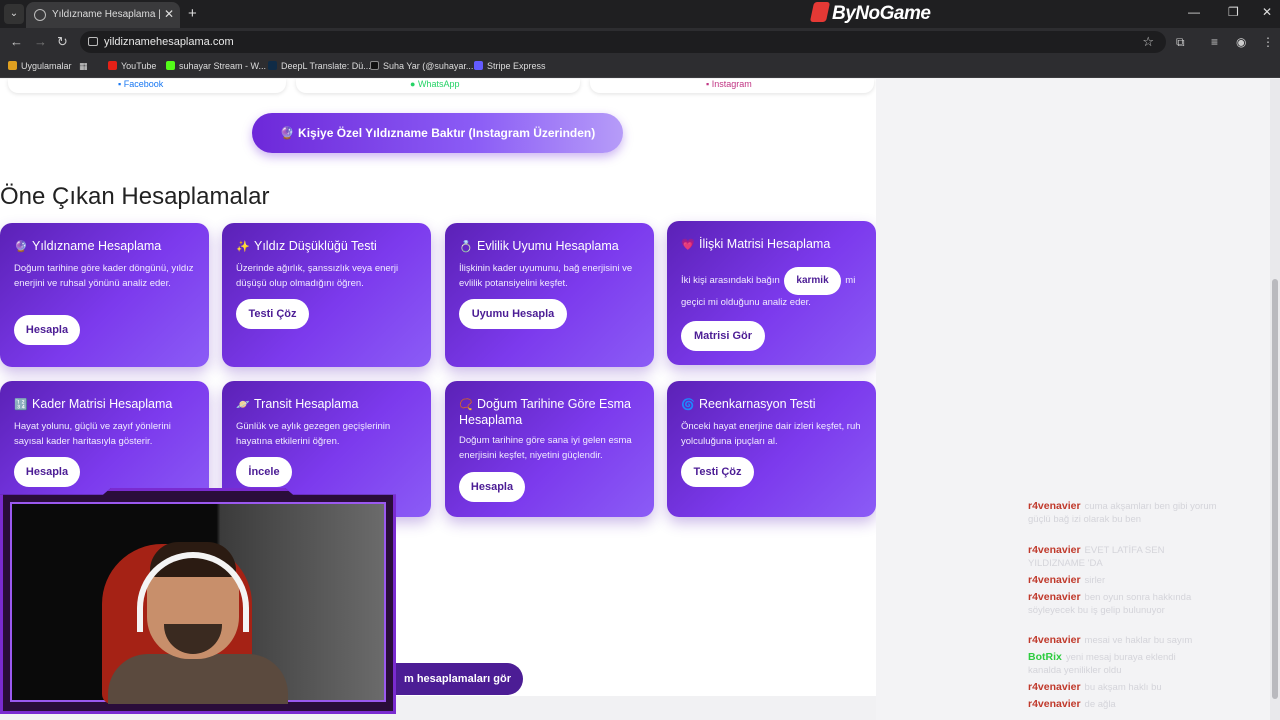 This screenshot has width=1280, height=720. Describe the element at coordinates (1095, 687) in the screenshot. I see `chat-message: r4venavier bu akşam haklı bu` at that location.